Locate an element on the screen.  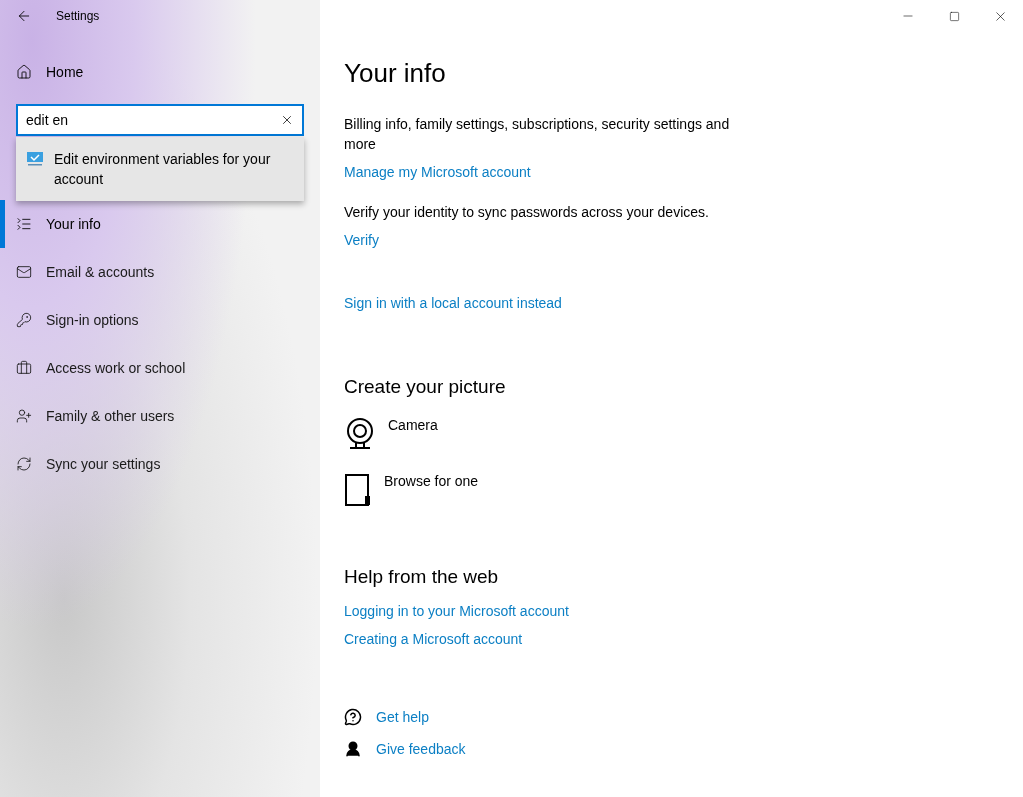
back-button is located at coordinates (24, 16).